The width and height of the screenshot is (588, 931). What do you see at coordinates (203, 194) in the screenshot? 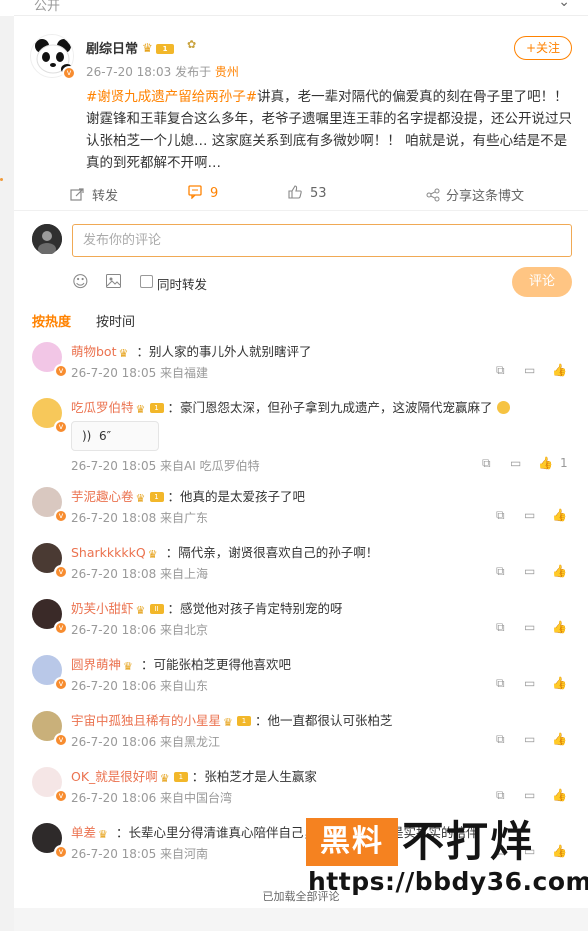
I see `comment-button: 9` at bounding box center [203, 194].